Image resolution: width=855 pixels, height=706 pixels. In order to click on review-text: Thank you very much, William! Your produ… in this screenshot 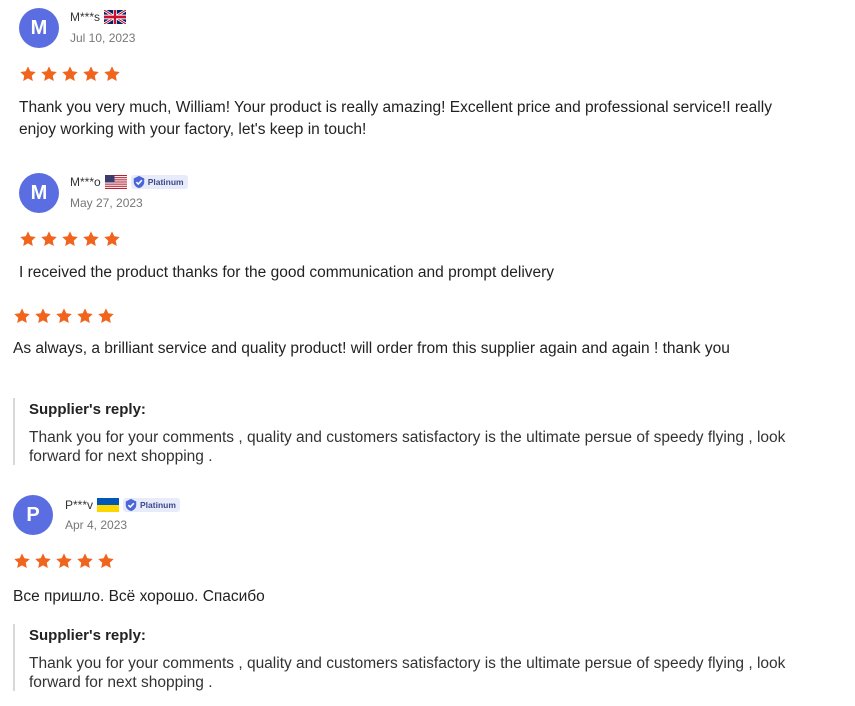, I will do `click(395, 118)`.